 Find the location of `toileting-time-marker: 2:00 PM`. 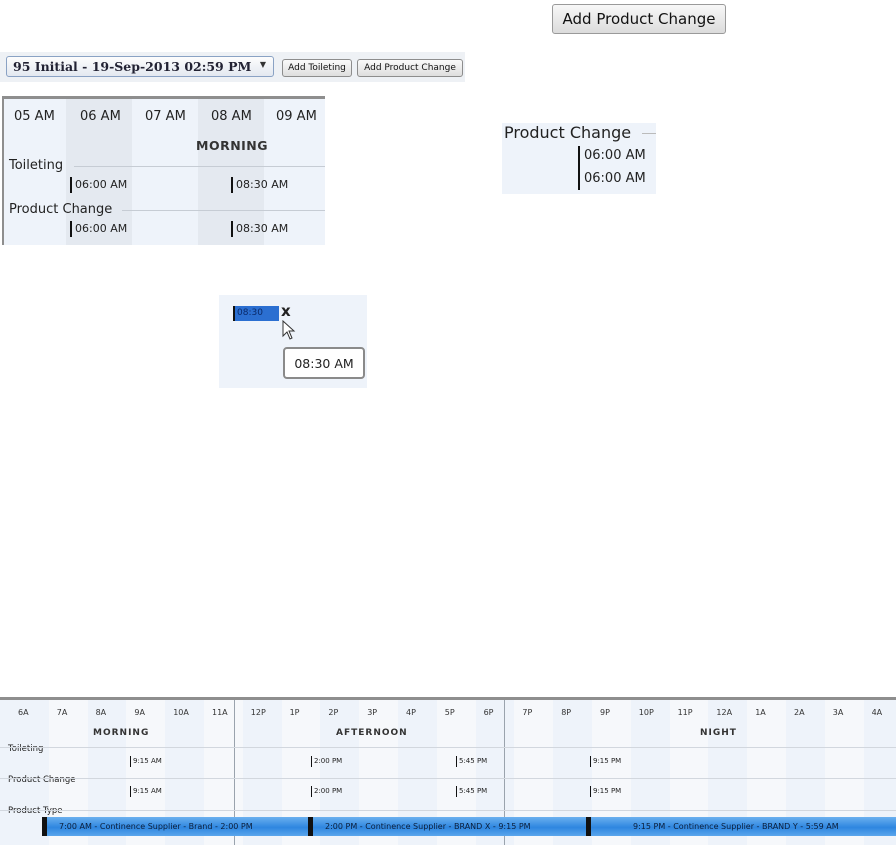

toileting-time-marker: 2:00 PM is located at coordinates (326, 761).